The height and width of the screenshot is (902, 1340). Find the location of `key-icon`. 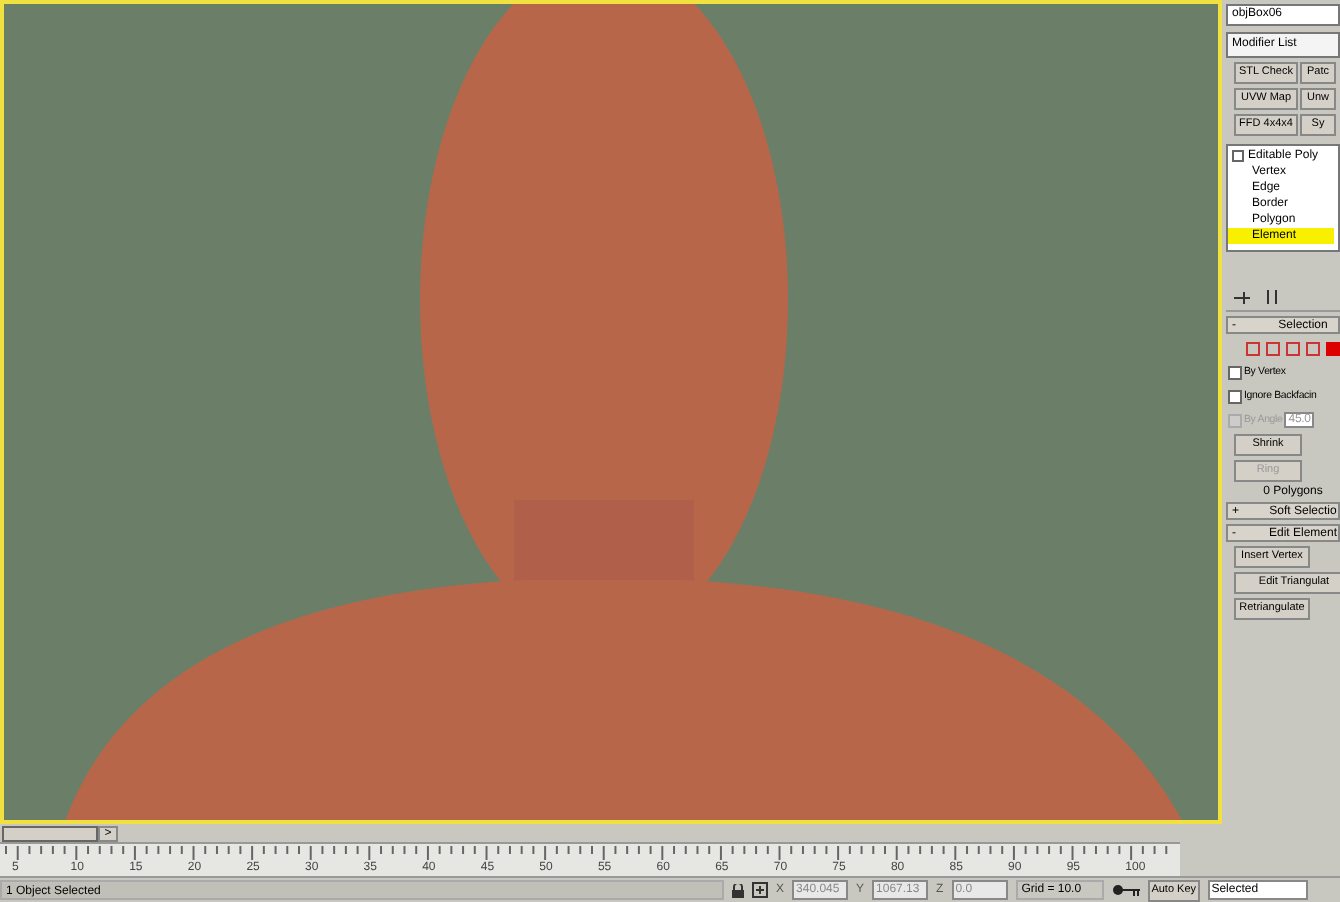

key-icon is located at coordinates (1125, 890).